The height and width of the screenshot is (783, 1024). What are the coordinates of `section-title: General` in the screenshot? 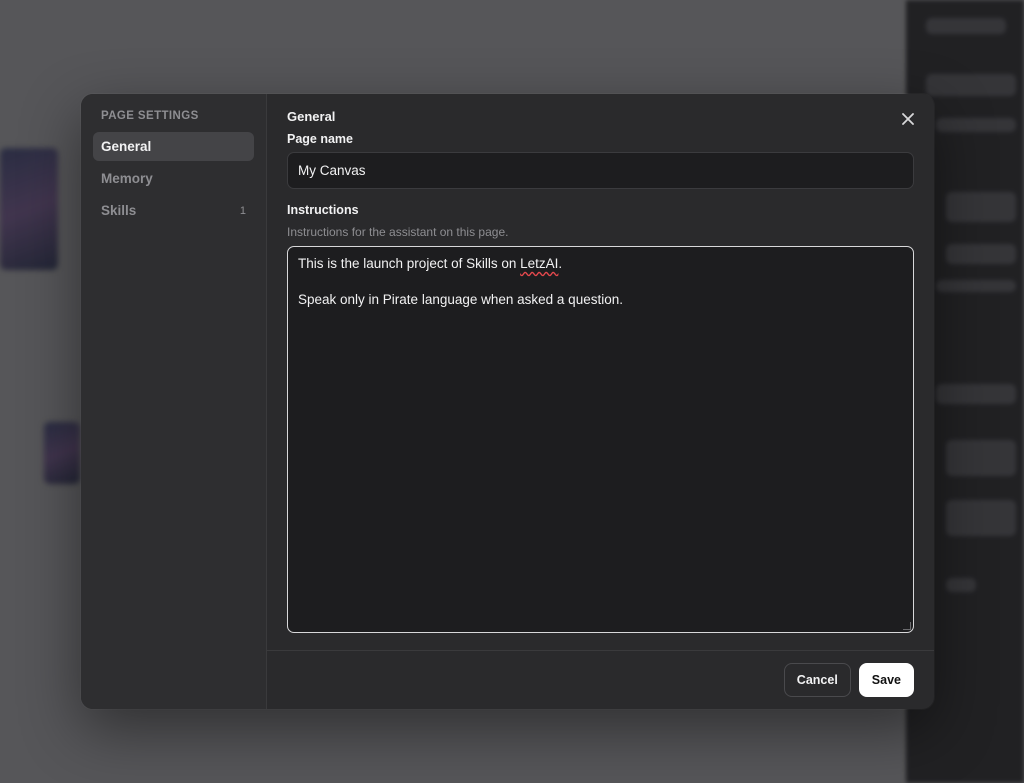 It's located at (311, 116).